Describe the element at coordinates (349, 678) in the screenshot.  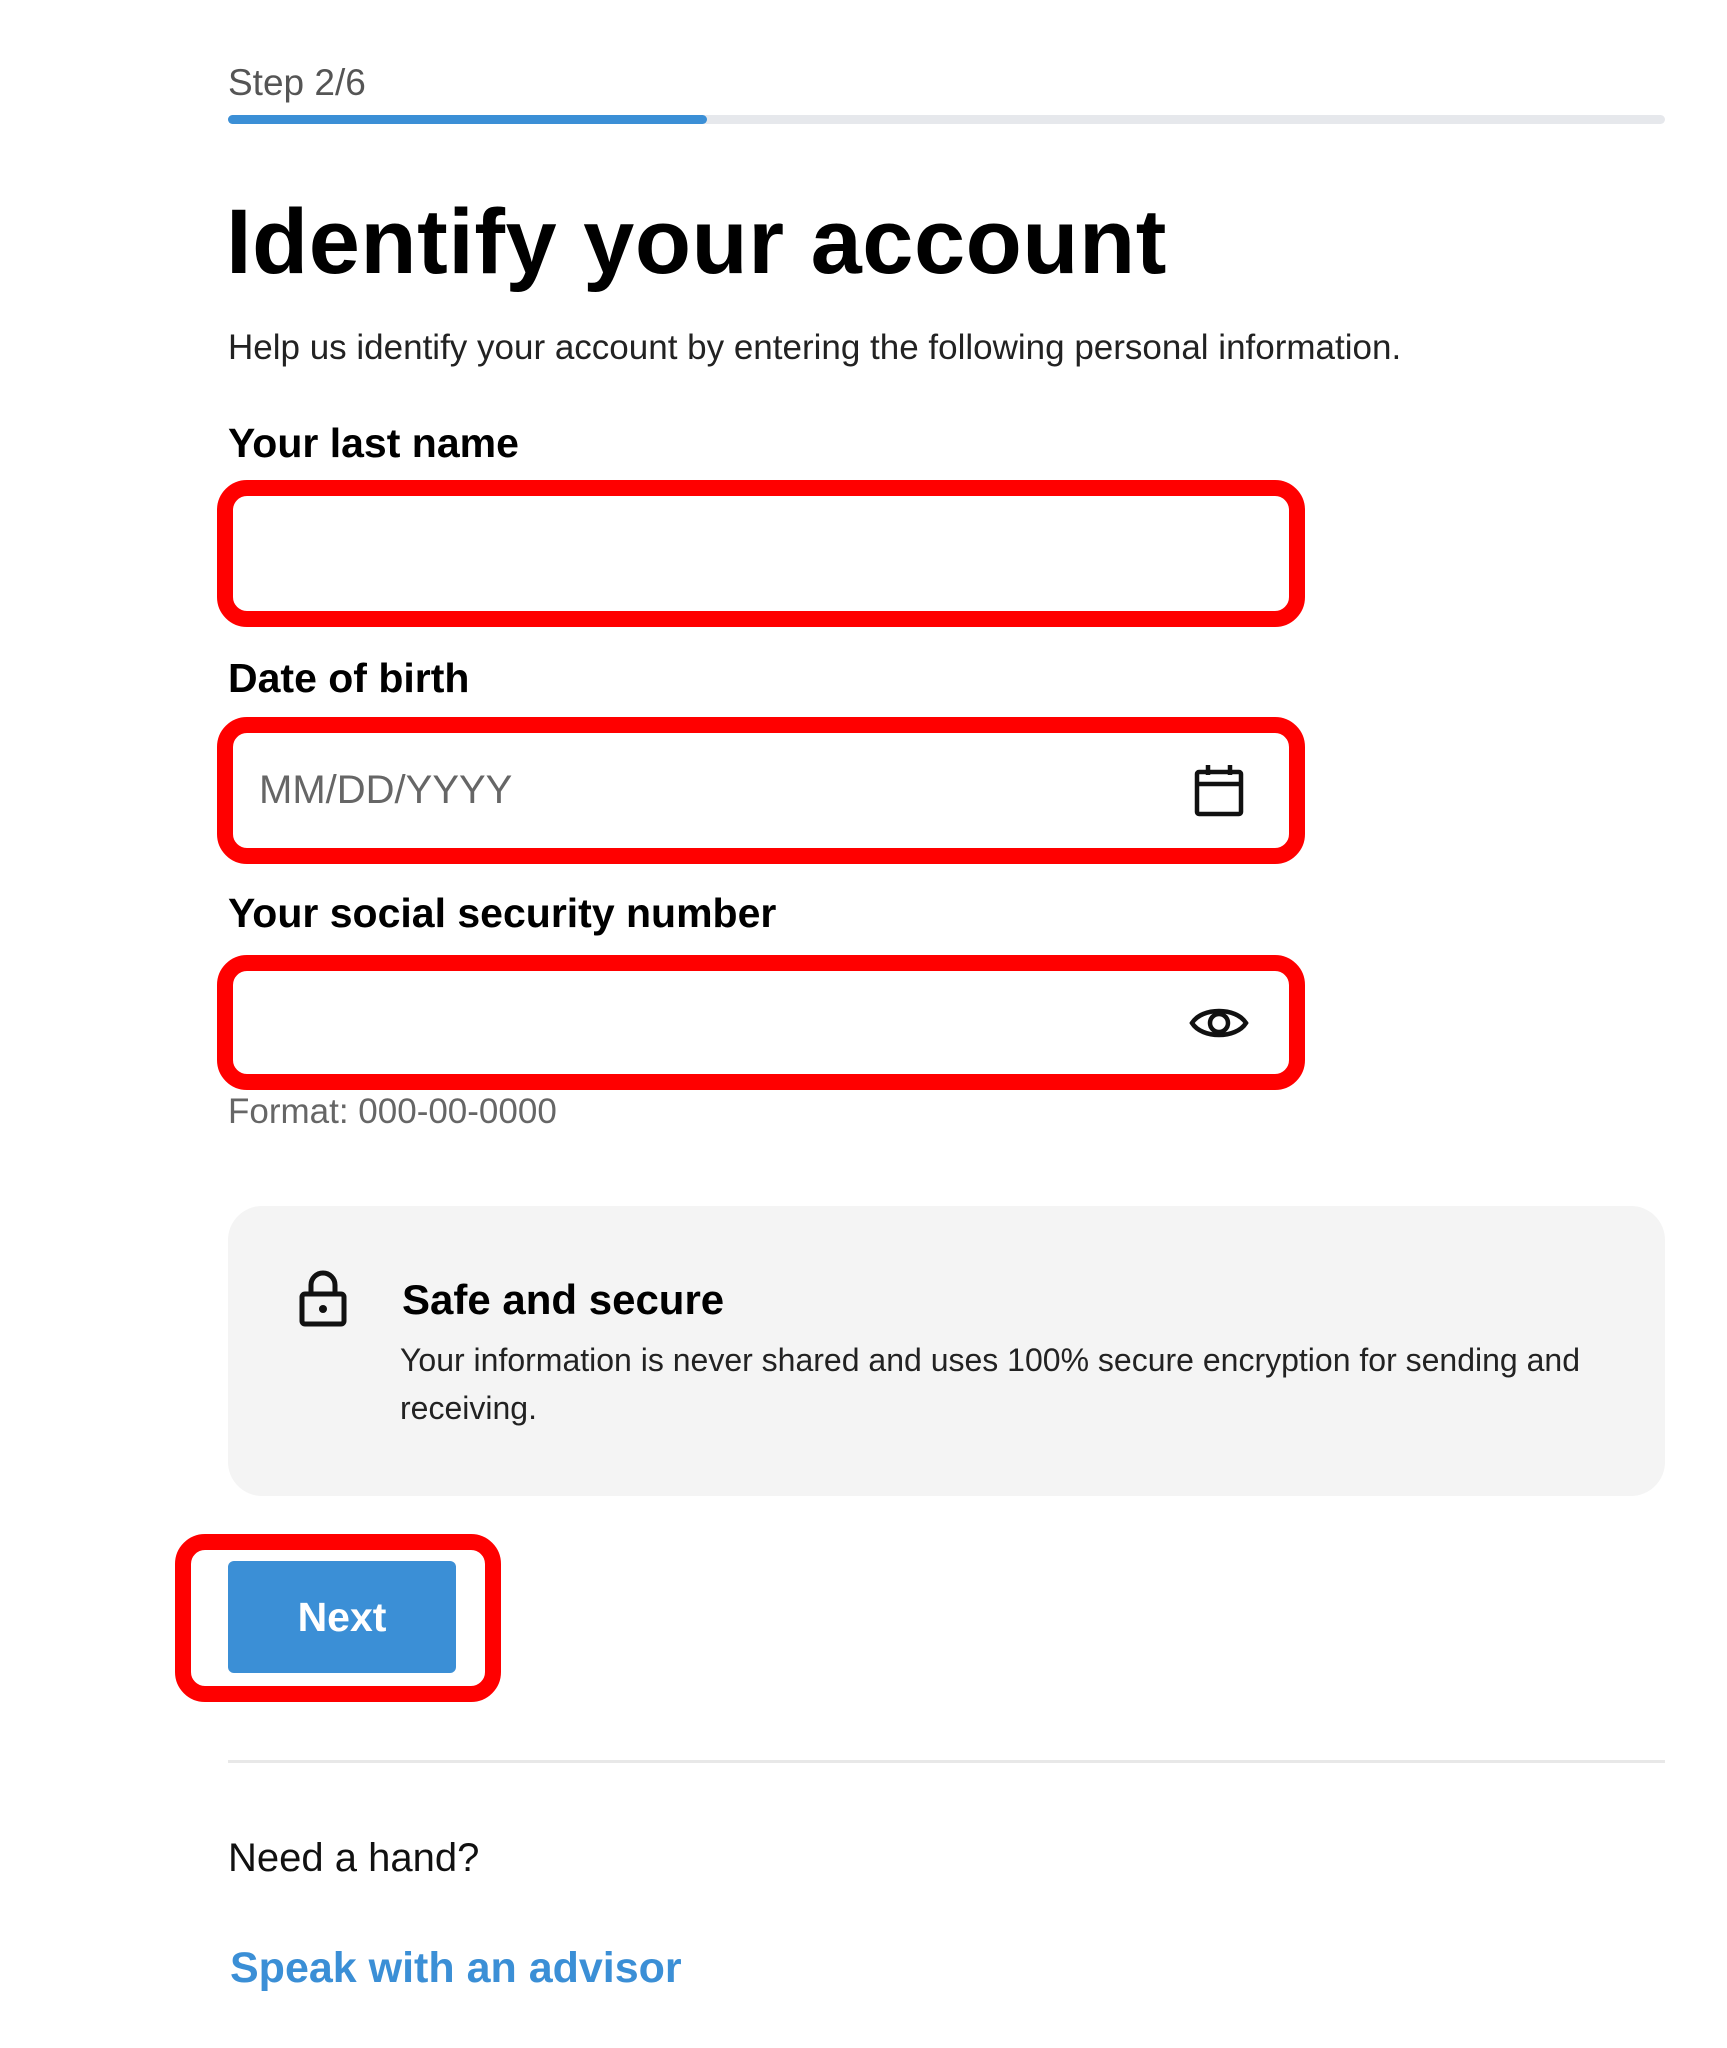
I see `dob-label: Date of birth` at that location.